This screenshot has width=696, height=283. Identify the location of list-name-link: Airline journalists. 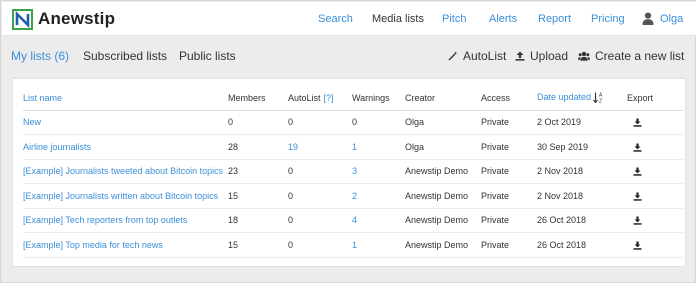
(125, 147).